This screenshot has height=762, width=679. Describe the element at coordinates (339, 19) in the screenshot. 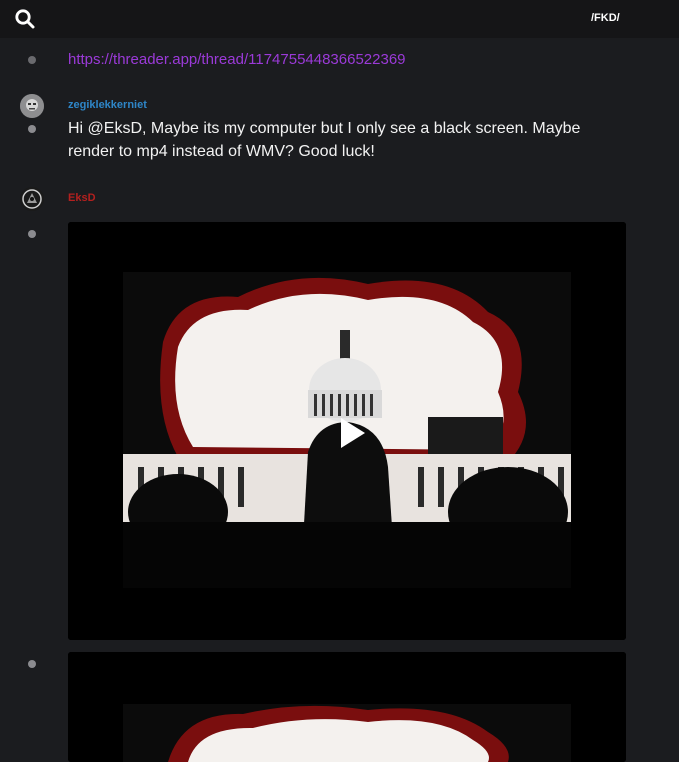

I see `top-bar: /FKD/` at that location.